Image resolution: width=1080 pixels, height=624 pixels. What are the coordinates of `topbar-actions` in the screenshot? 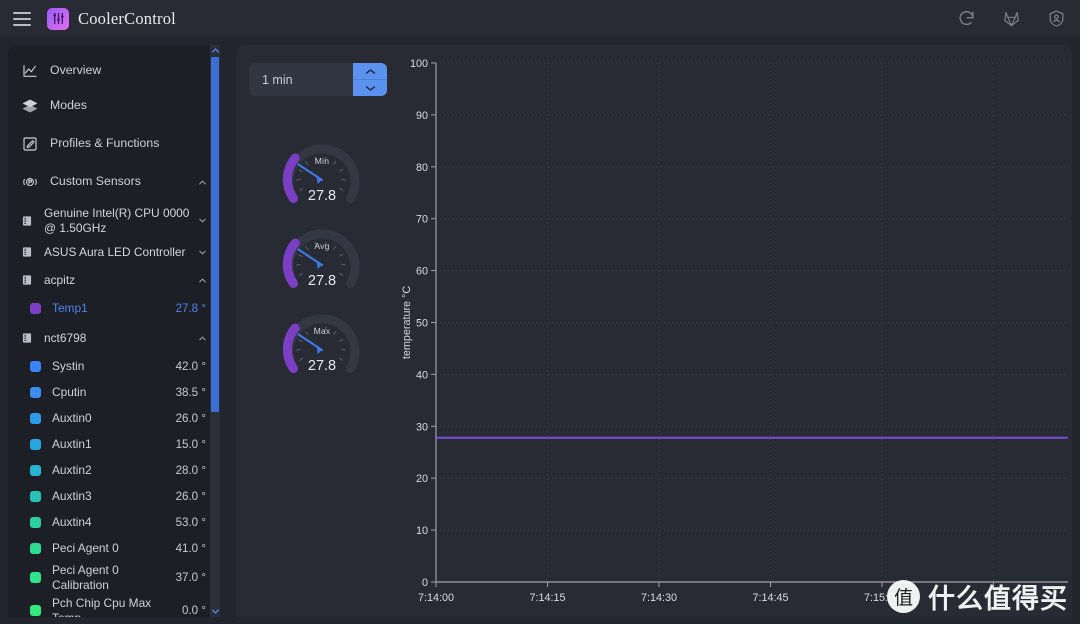 It's located at (1011, 18).